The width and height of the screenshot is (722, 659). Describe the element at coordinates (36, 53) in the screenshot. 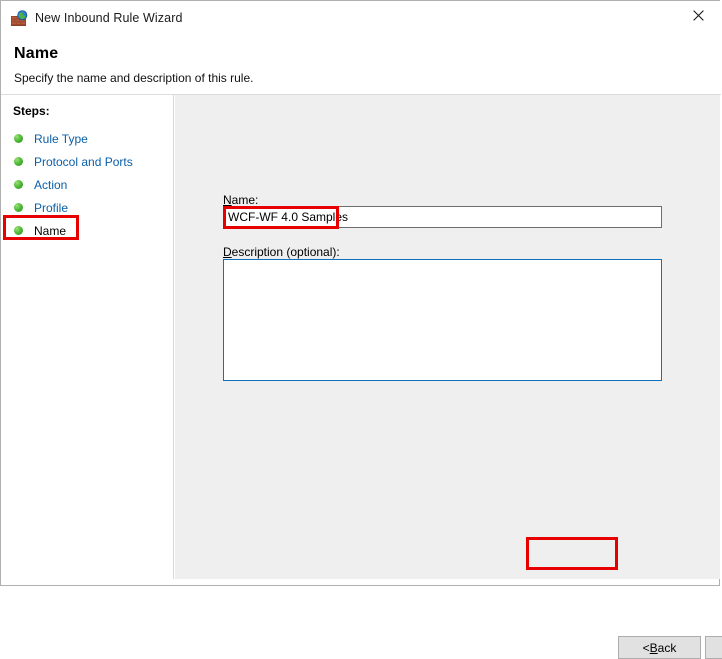

I see `page-title: Name` at that location.